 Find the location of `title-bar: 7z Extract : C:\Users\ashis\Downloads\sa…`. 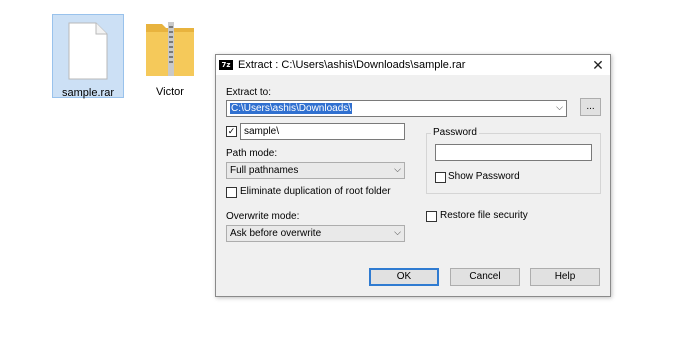

title-bar: 7z Extract : C:\Users\ashis\Downloads\sa… is located at coordinates (413, 65).